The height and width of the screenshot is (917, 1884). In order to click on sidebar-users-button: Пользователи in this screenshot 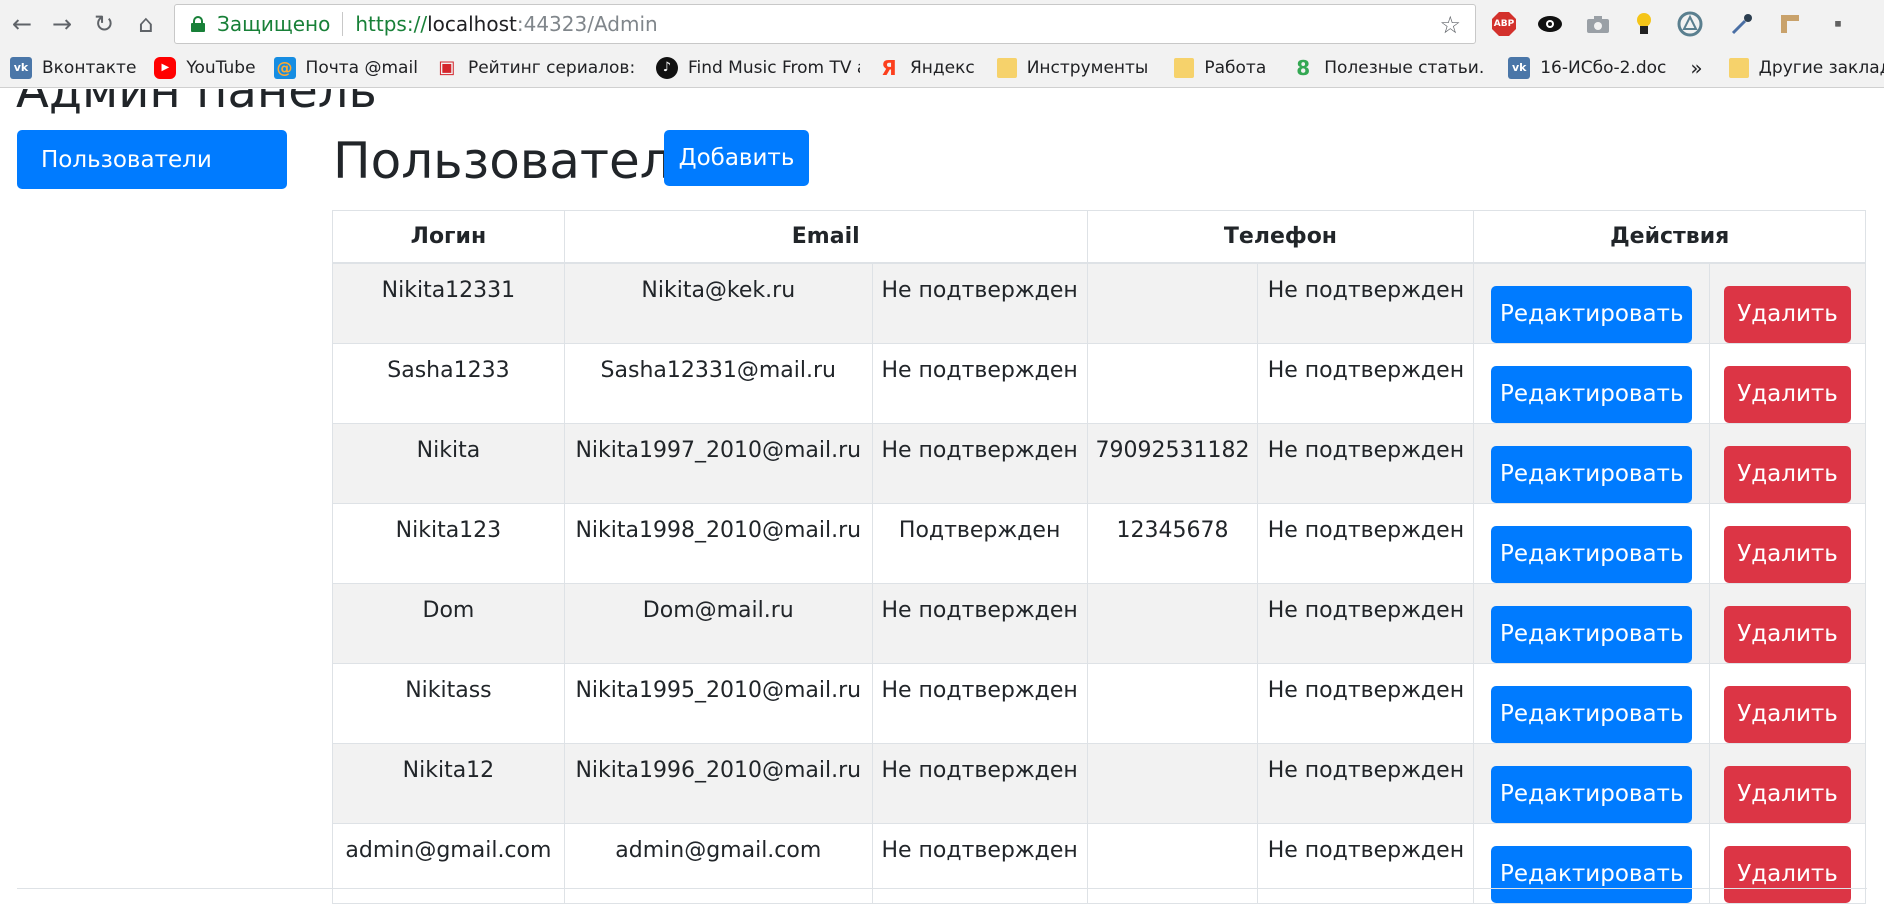, I will do `click(152, 159)`.